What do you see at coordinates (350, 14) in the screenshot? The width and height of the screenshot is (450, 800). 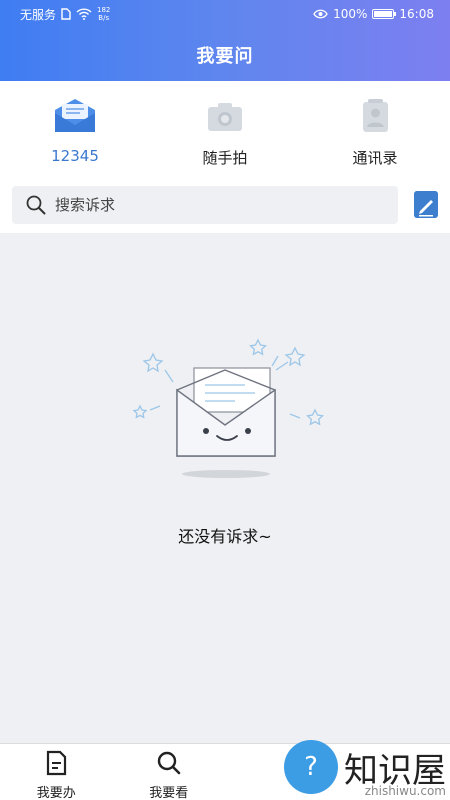 I see `battery-text: 100%` at bounding box center [350, 14].